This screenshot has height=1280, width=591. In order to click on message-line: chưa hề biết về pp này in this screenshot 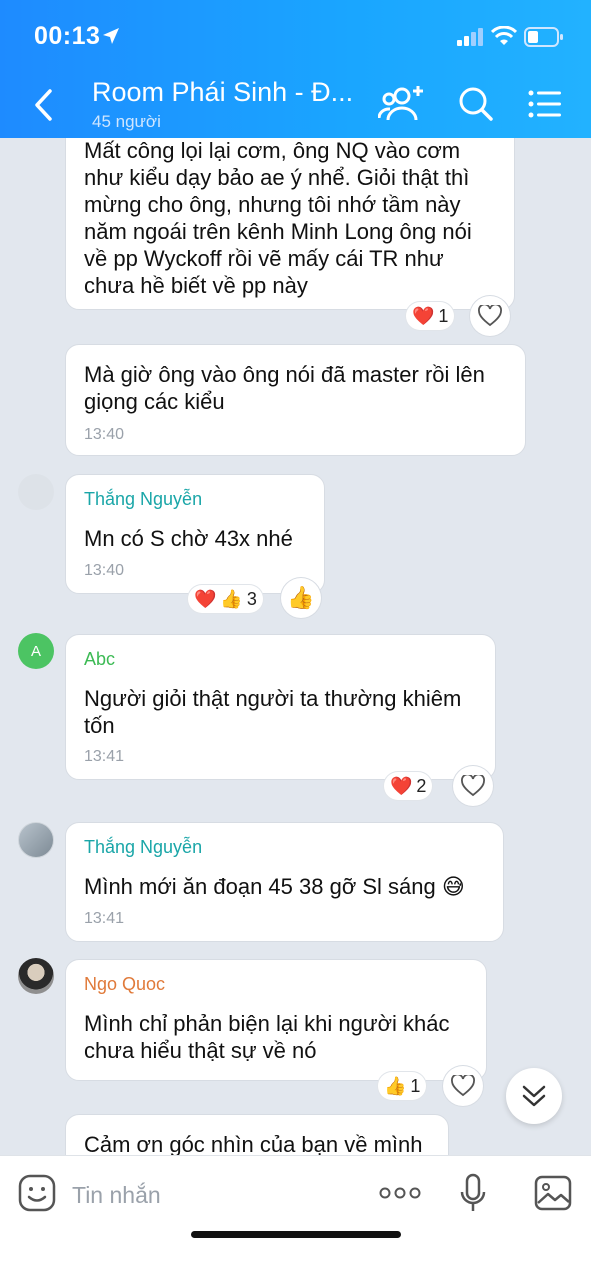, I will do `click(196, 285)`.